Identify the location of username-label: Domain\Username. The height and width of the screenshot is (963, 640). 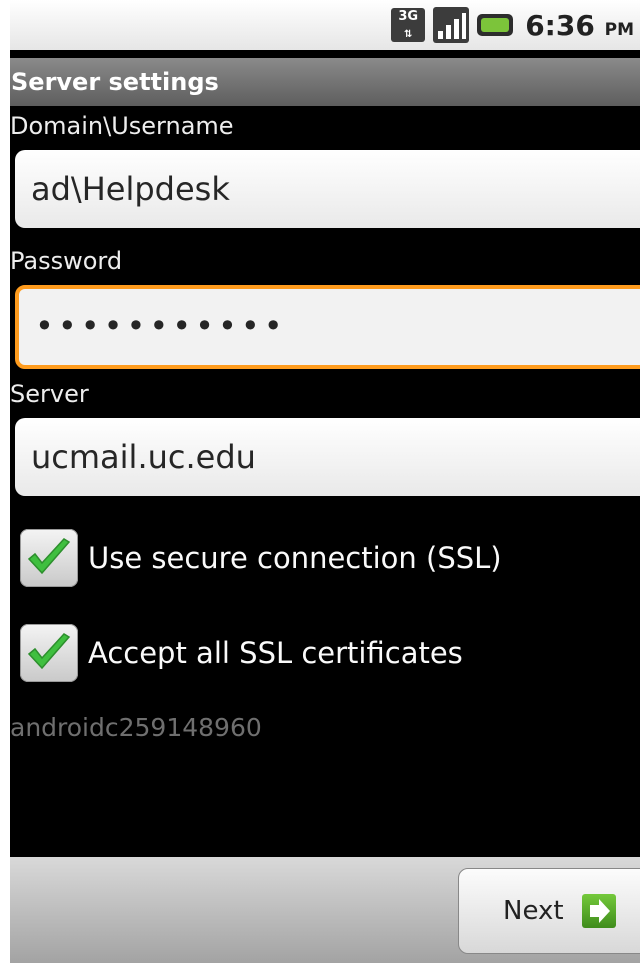
(122, 126).